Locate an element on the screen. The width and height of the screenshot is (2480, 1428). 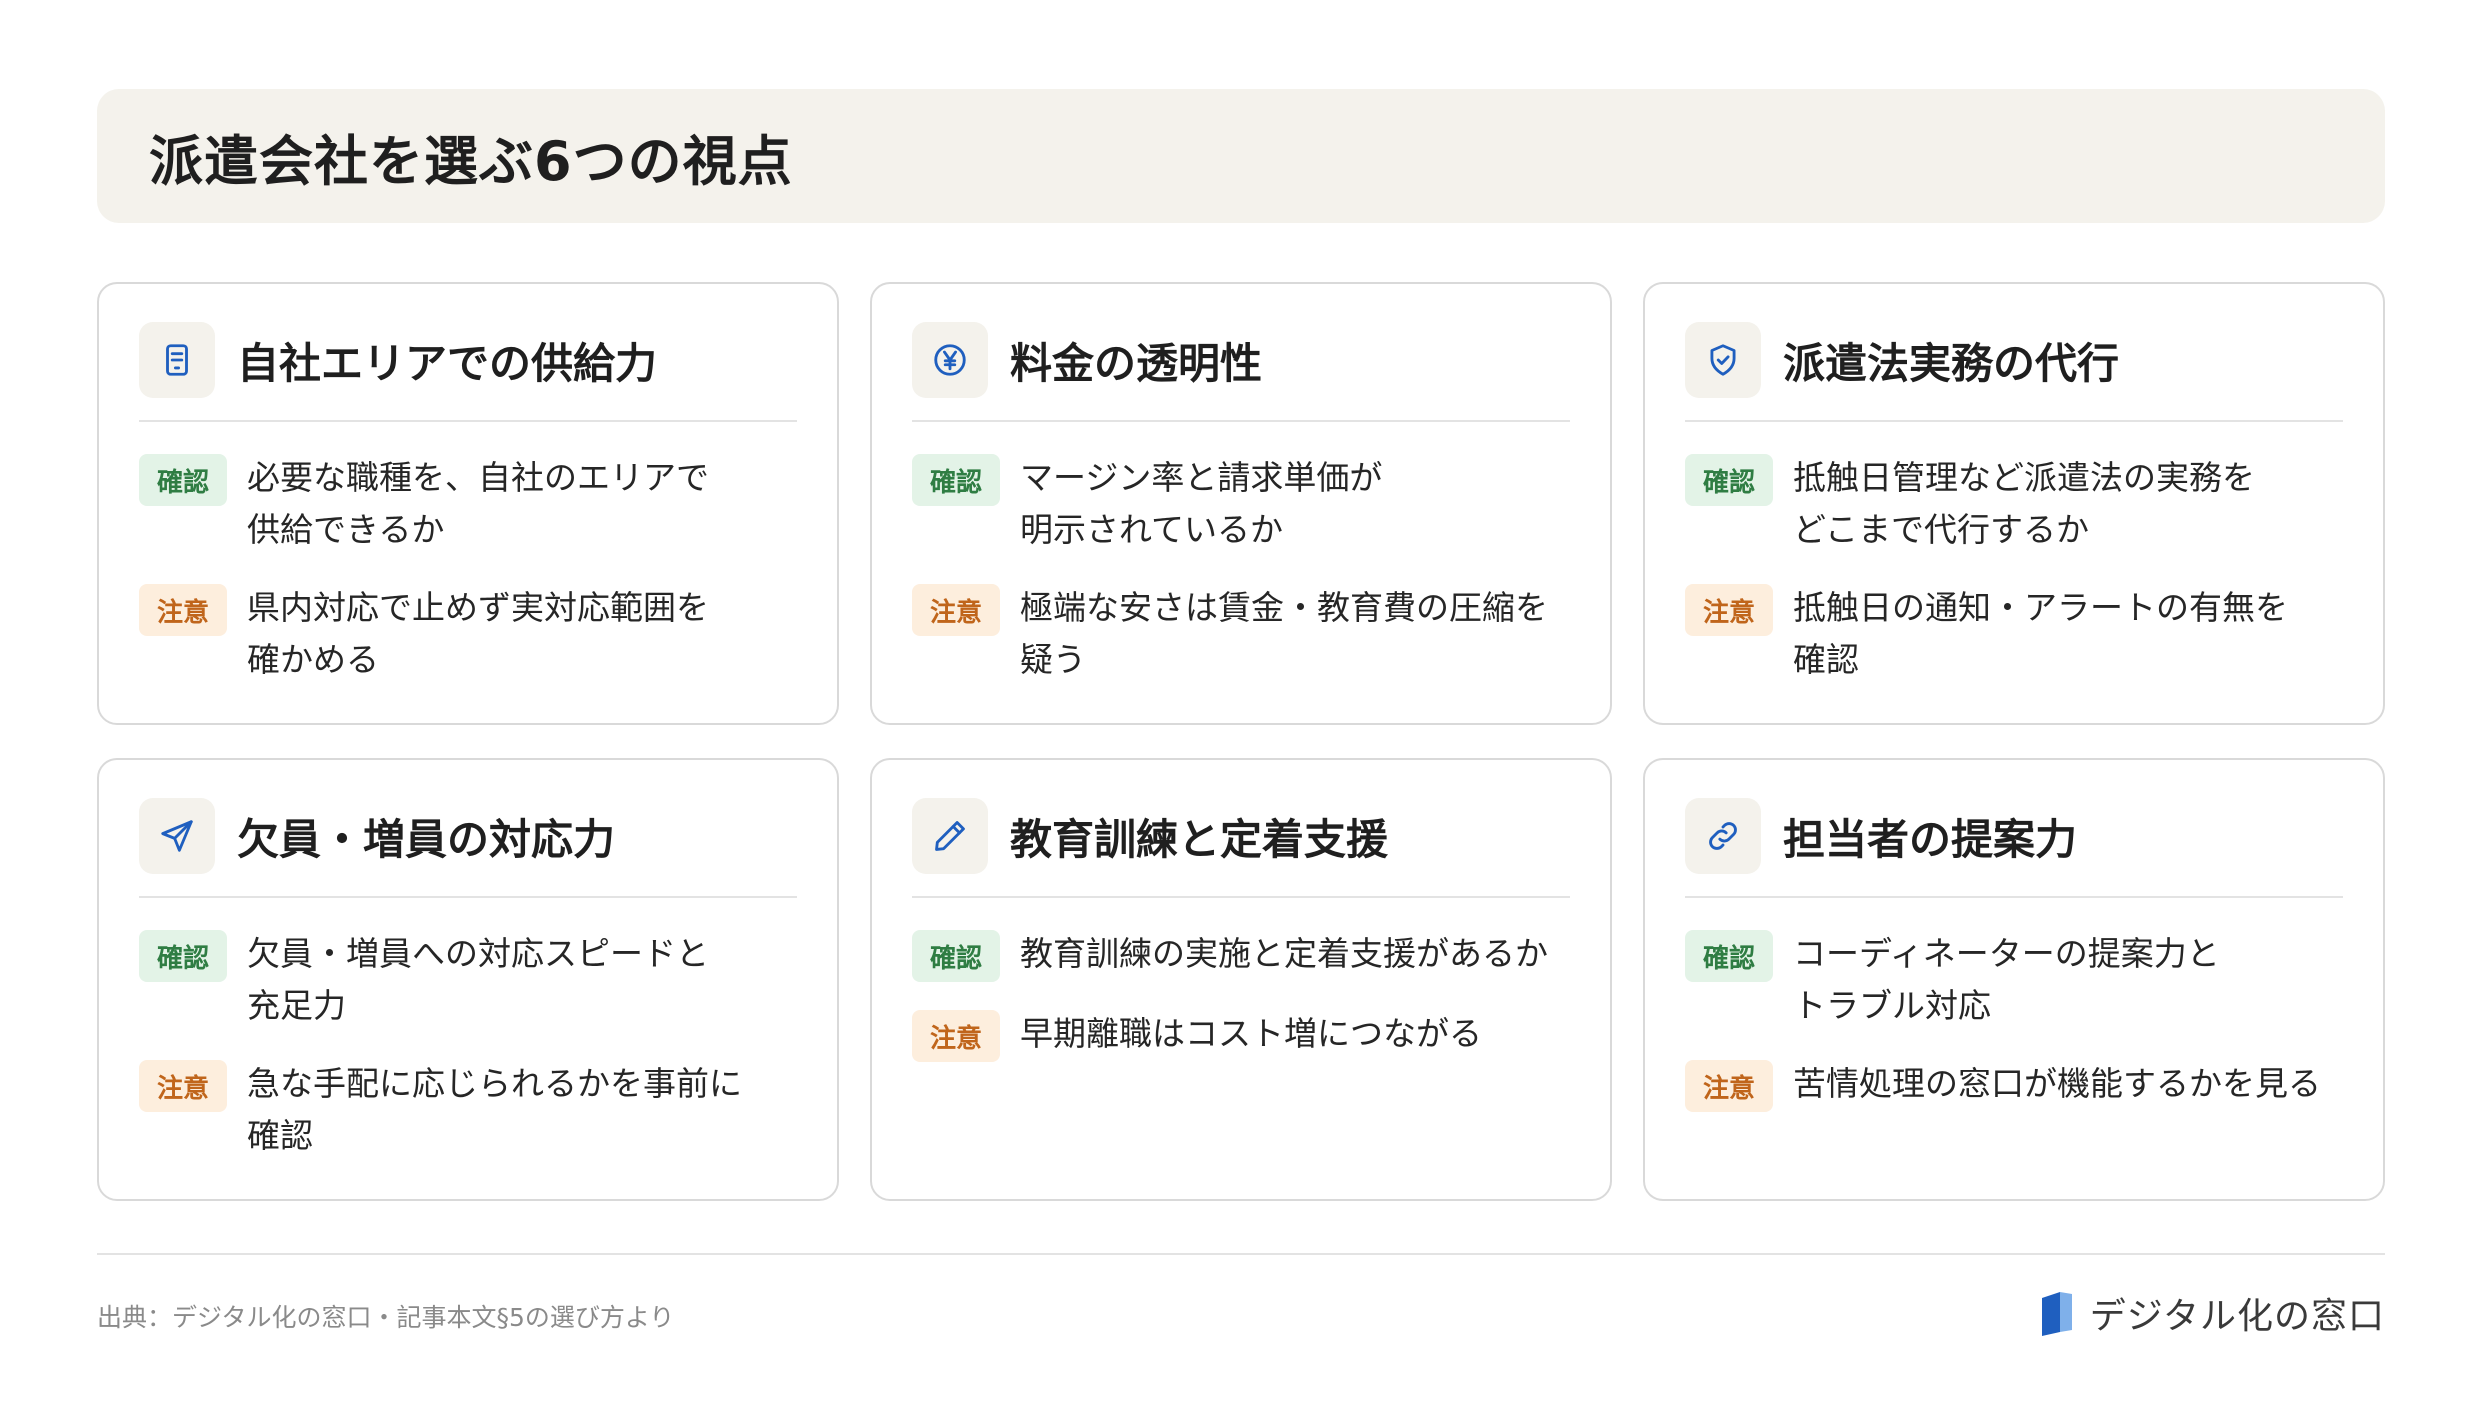
caution-row: 注意 苦情処理の窓口が機能するかを見る is located at coordinates (2014, 1085).